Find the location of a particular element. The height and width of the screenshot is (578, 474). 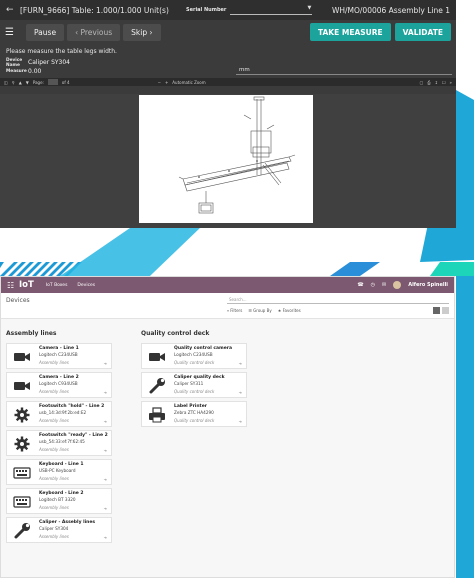

device-name-value: Caliper SY304 is located at coordinates (49, 62).